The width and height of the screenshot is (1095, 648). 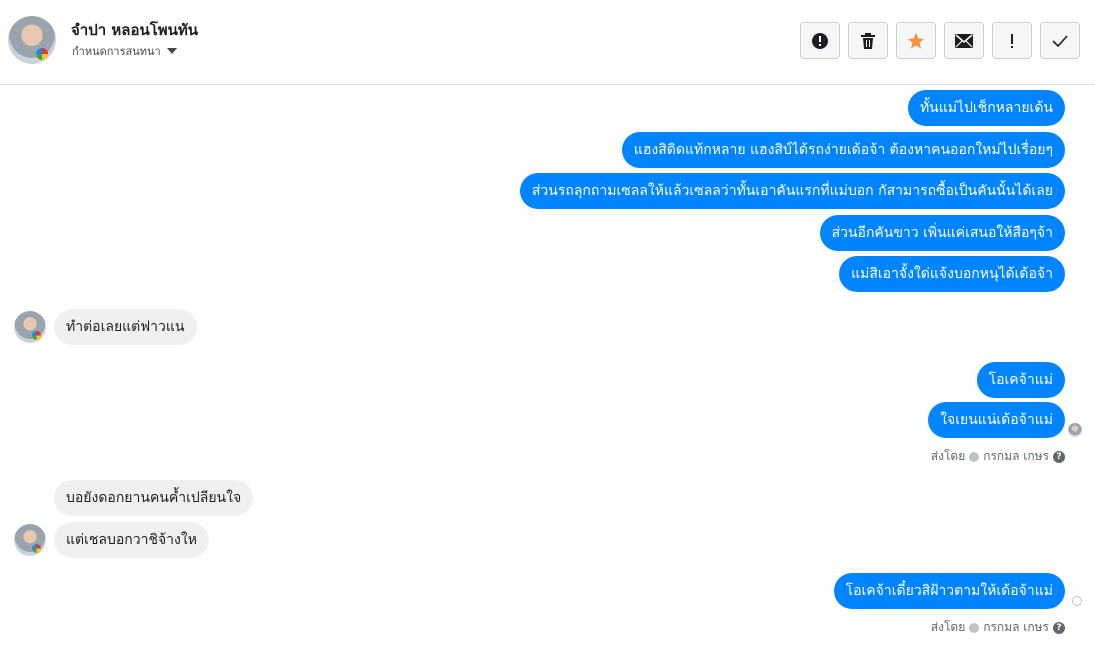 What do you see at coordinates (171, 51) in the screenshot?
I see `caret-down-icon` at bounding box center [171, 51].